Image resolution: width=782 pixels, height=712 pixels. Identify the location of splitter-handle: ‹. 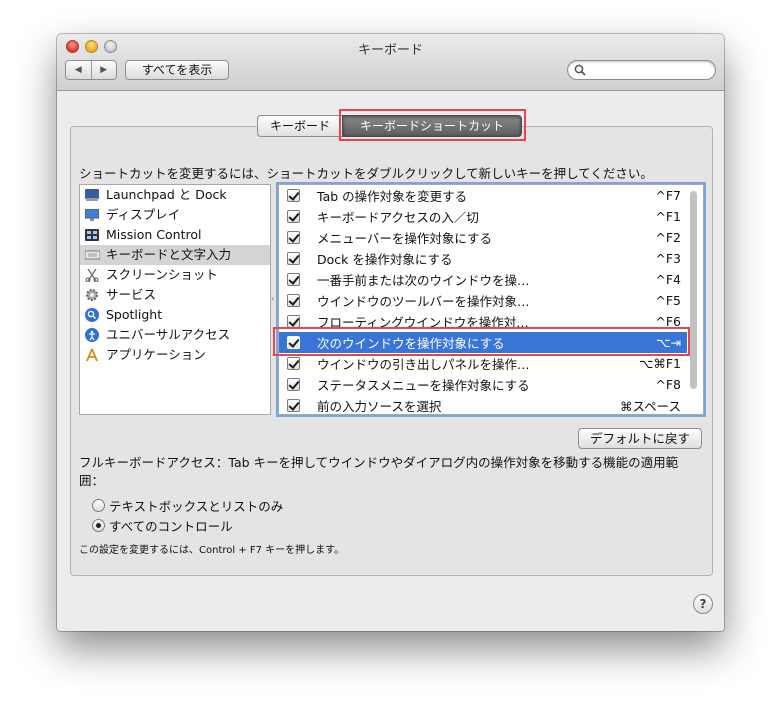
(272, 298).